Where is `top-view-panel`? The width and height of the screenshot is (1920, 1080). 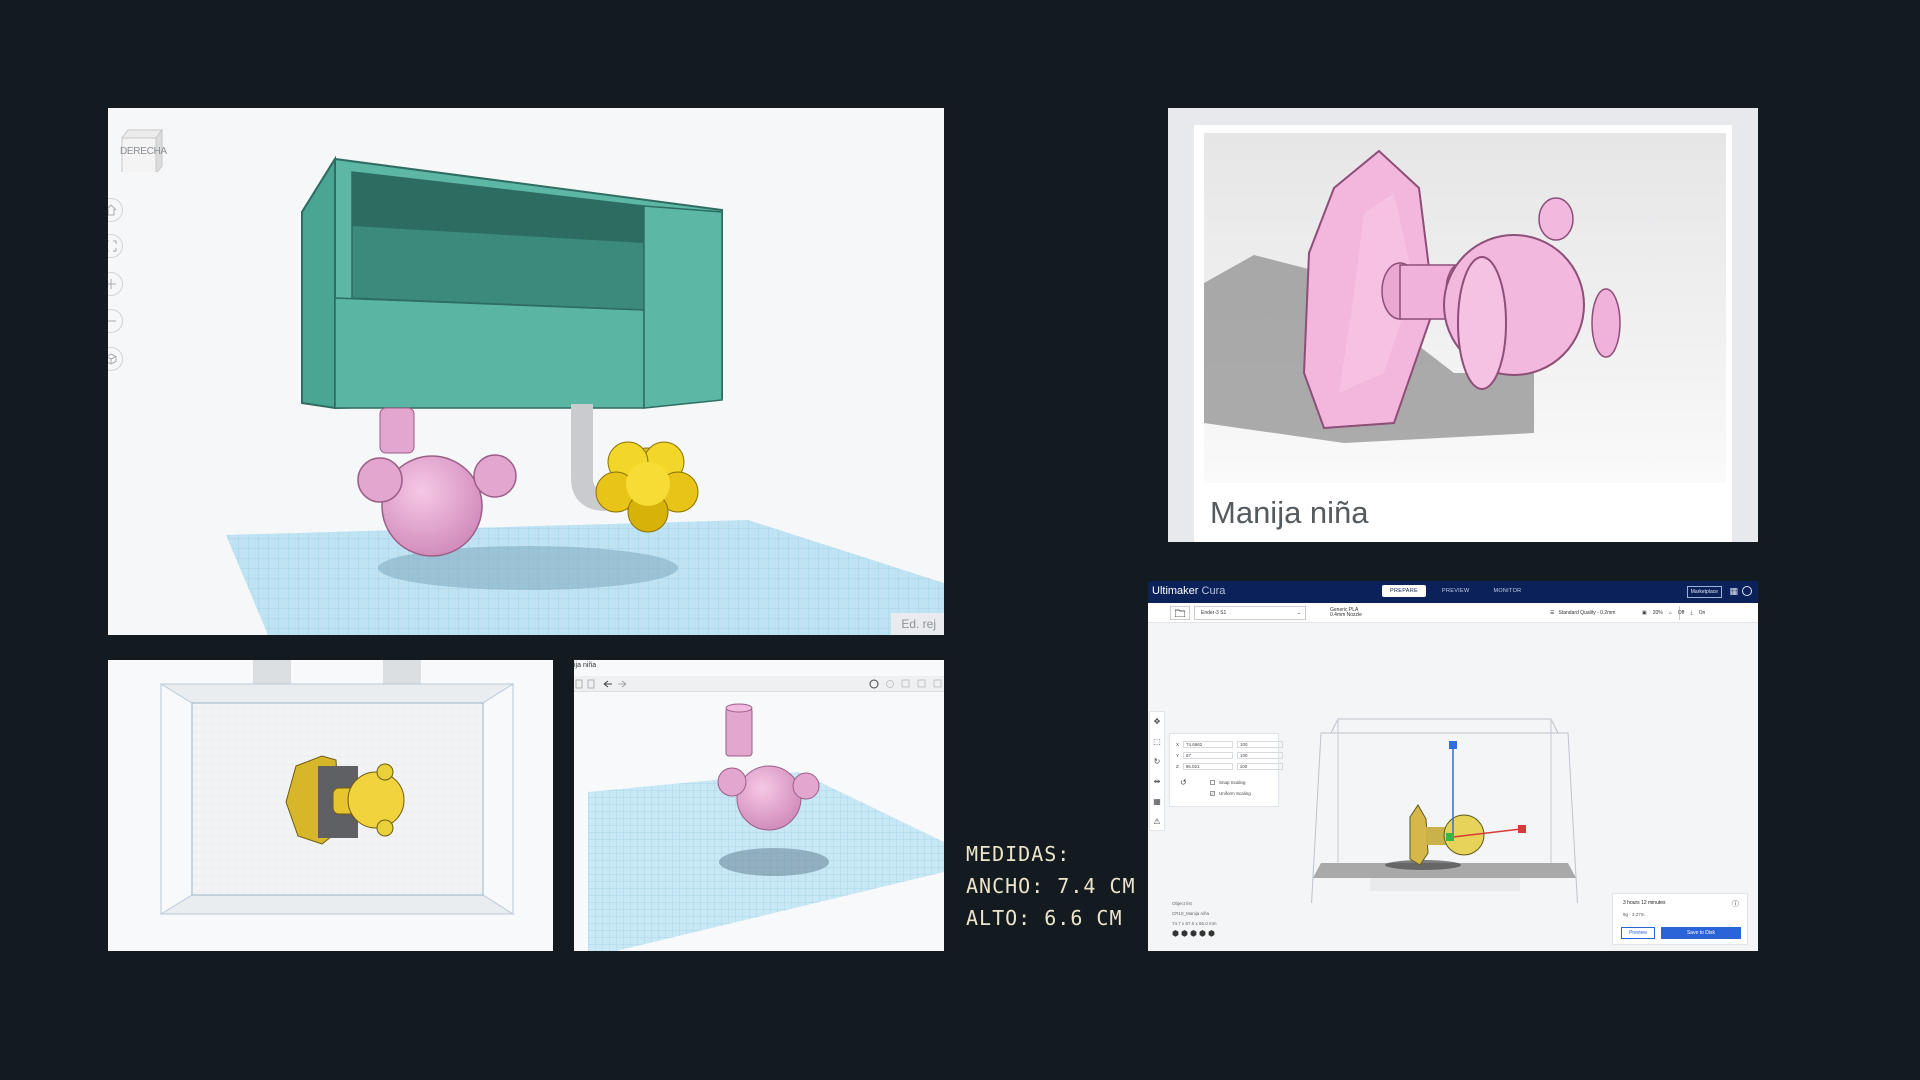 top-view-panel is located at coordinates (330, 805).